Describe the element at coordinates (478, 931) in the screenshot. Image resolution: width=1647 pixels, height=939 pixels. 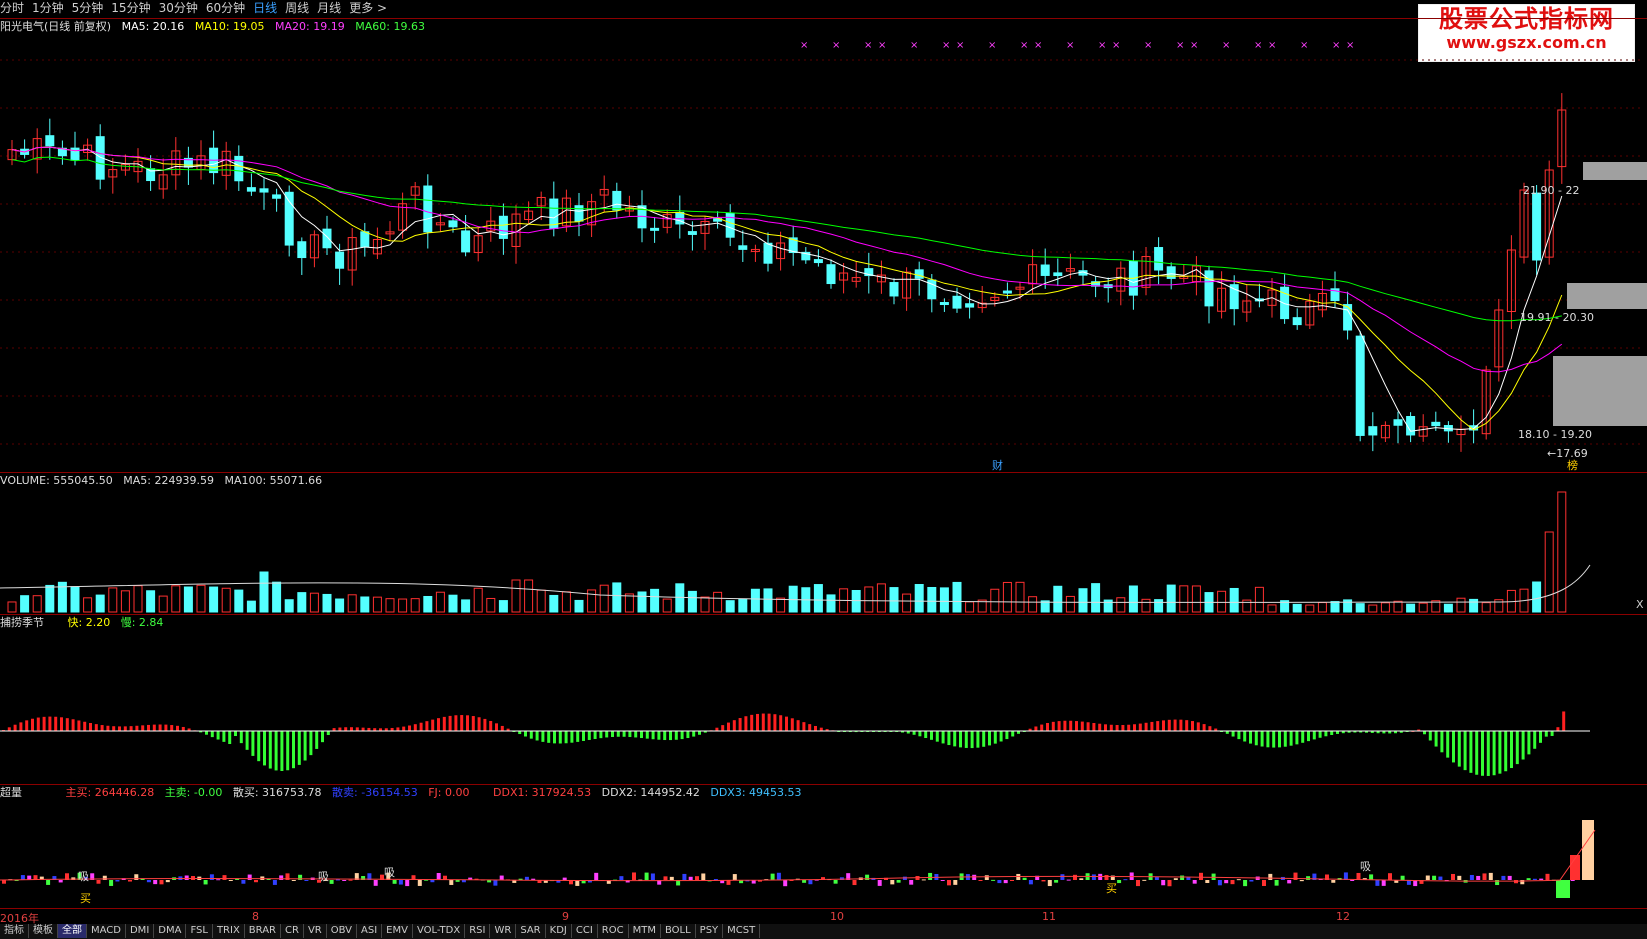
I see `indicator-tab-15: RSI` at that location.